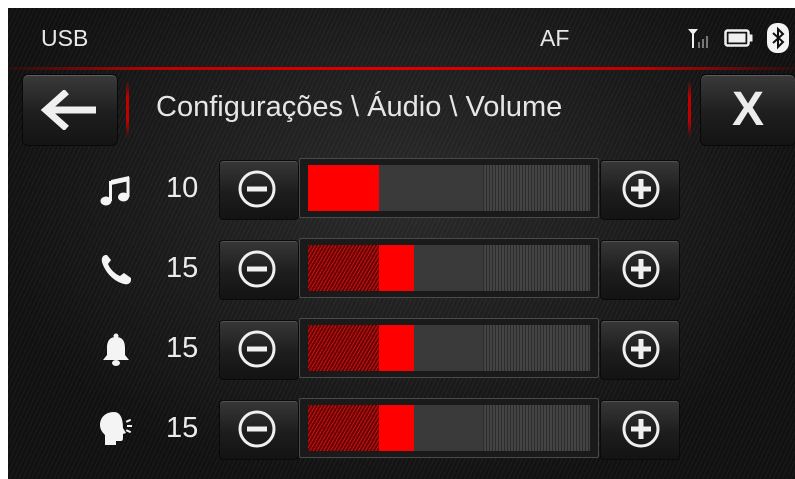  I want to click on volume-row-phone: 15, so click(401, 270).